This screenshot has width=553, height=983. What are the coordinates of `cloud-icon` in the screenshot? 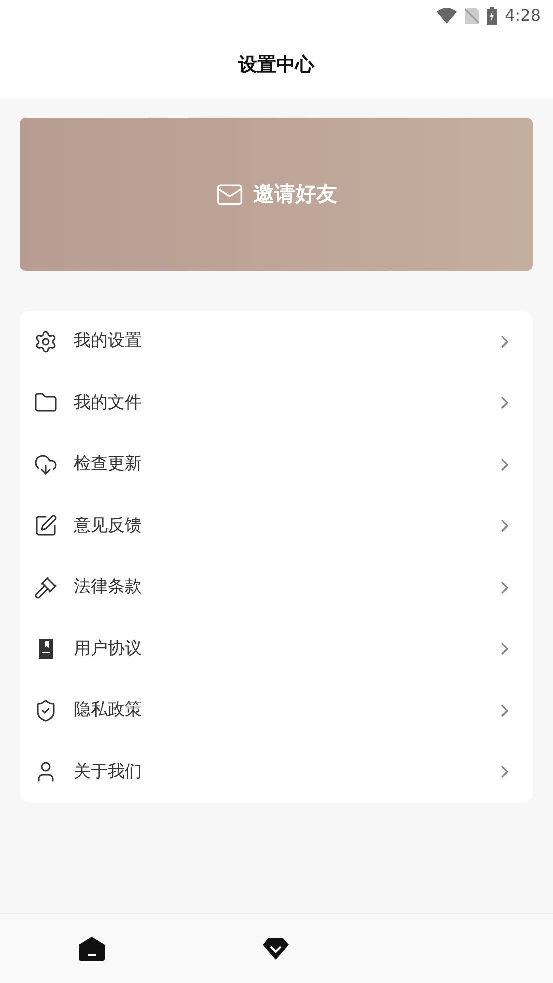 It's located at (46, 464).